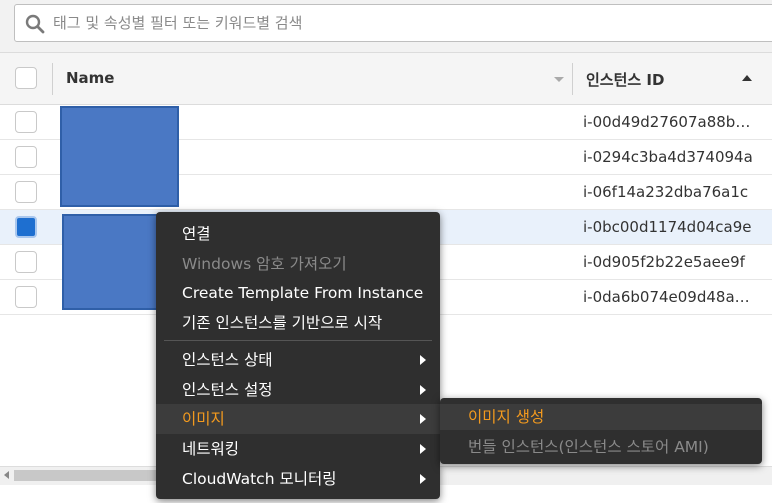 Image resolution: width=772 pixels, height=503 pixels. What do you see at coordinates (26, 227) in the screenshot?
I see `row-checkbox-checked` at bounding box center [26, 227].